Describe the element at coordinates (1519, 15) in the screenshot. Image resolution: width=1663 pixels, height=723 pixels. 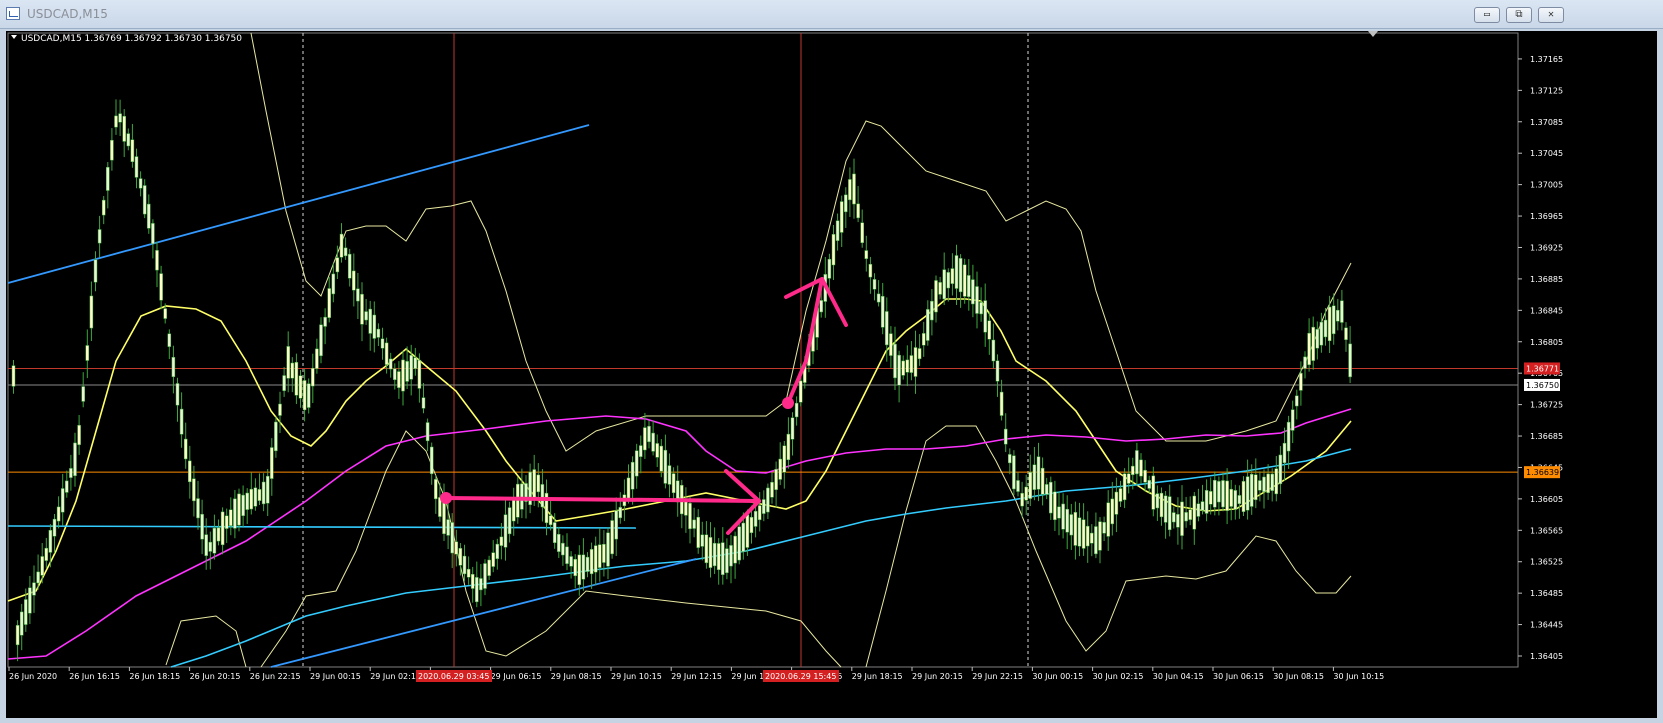
I see `restore-button: ⧉` at that location.